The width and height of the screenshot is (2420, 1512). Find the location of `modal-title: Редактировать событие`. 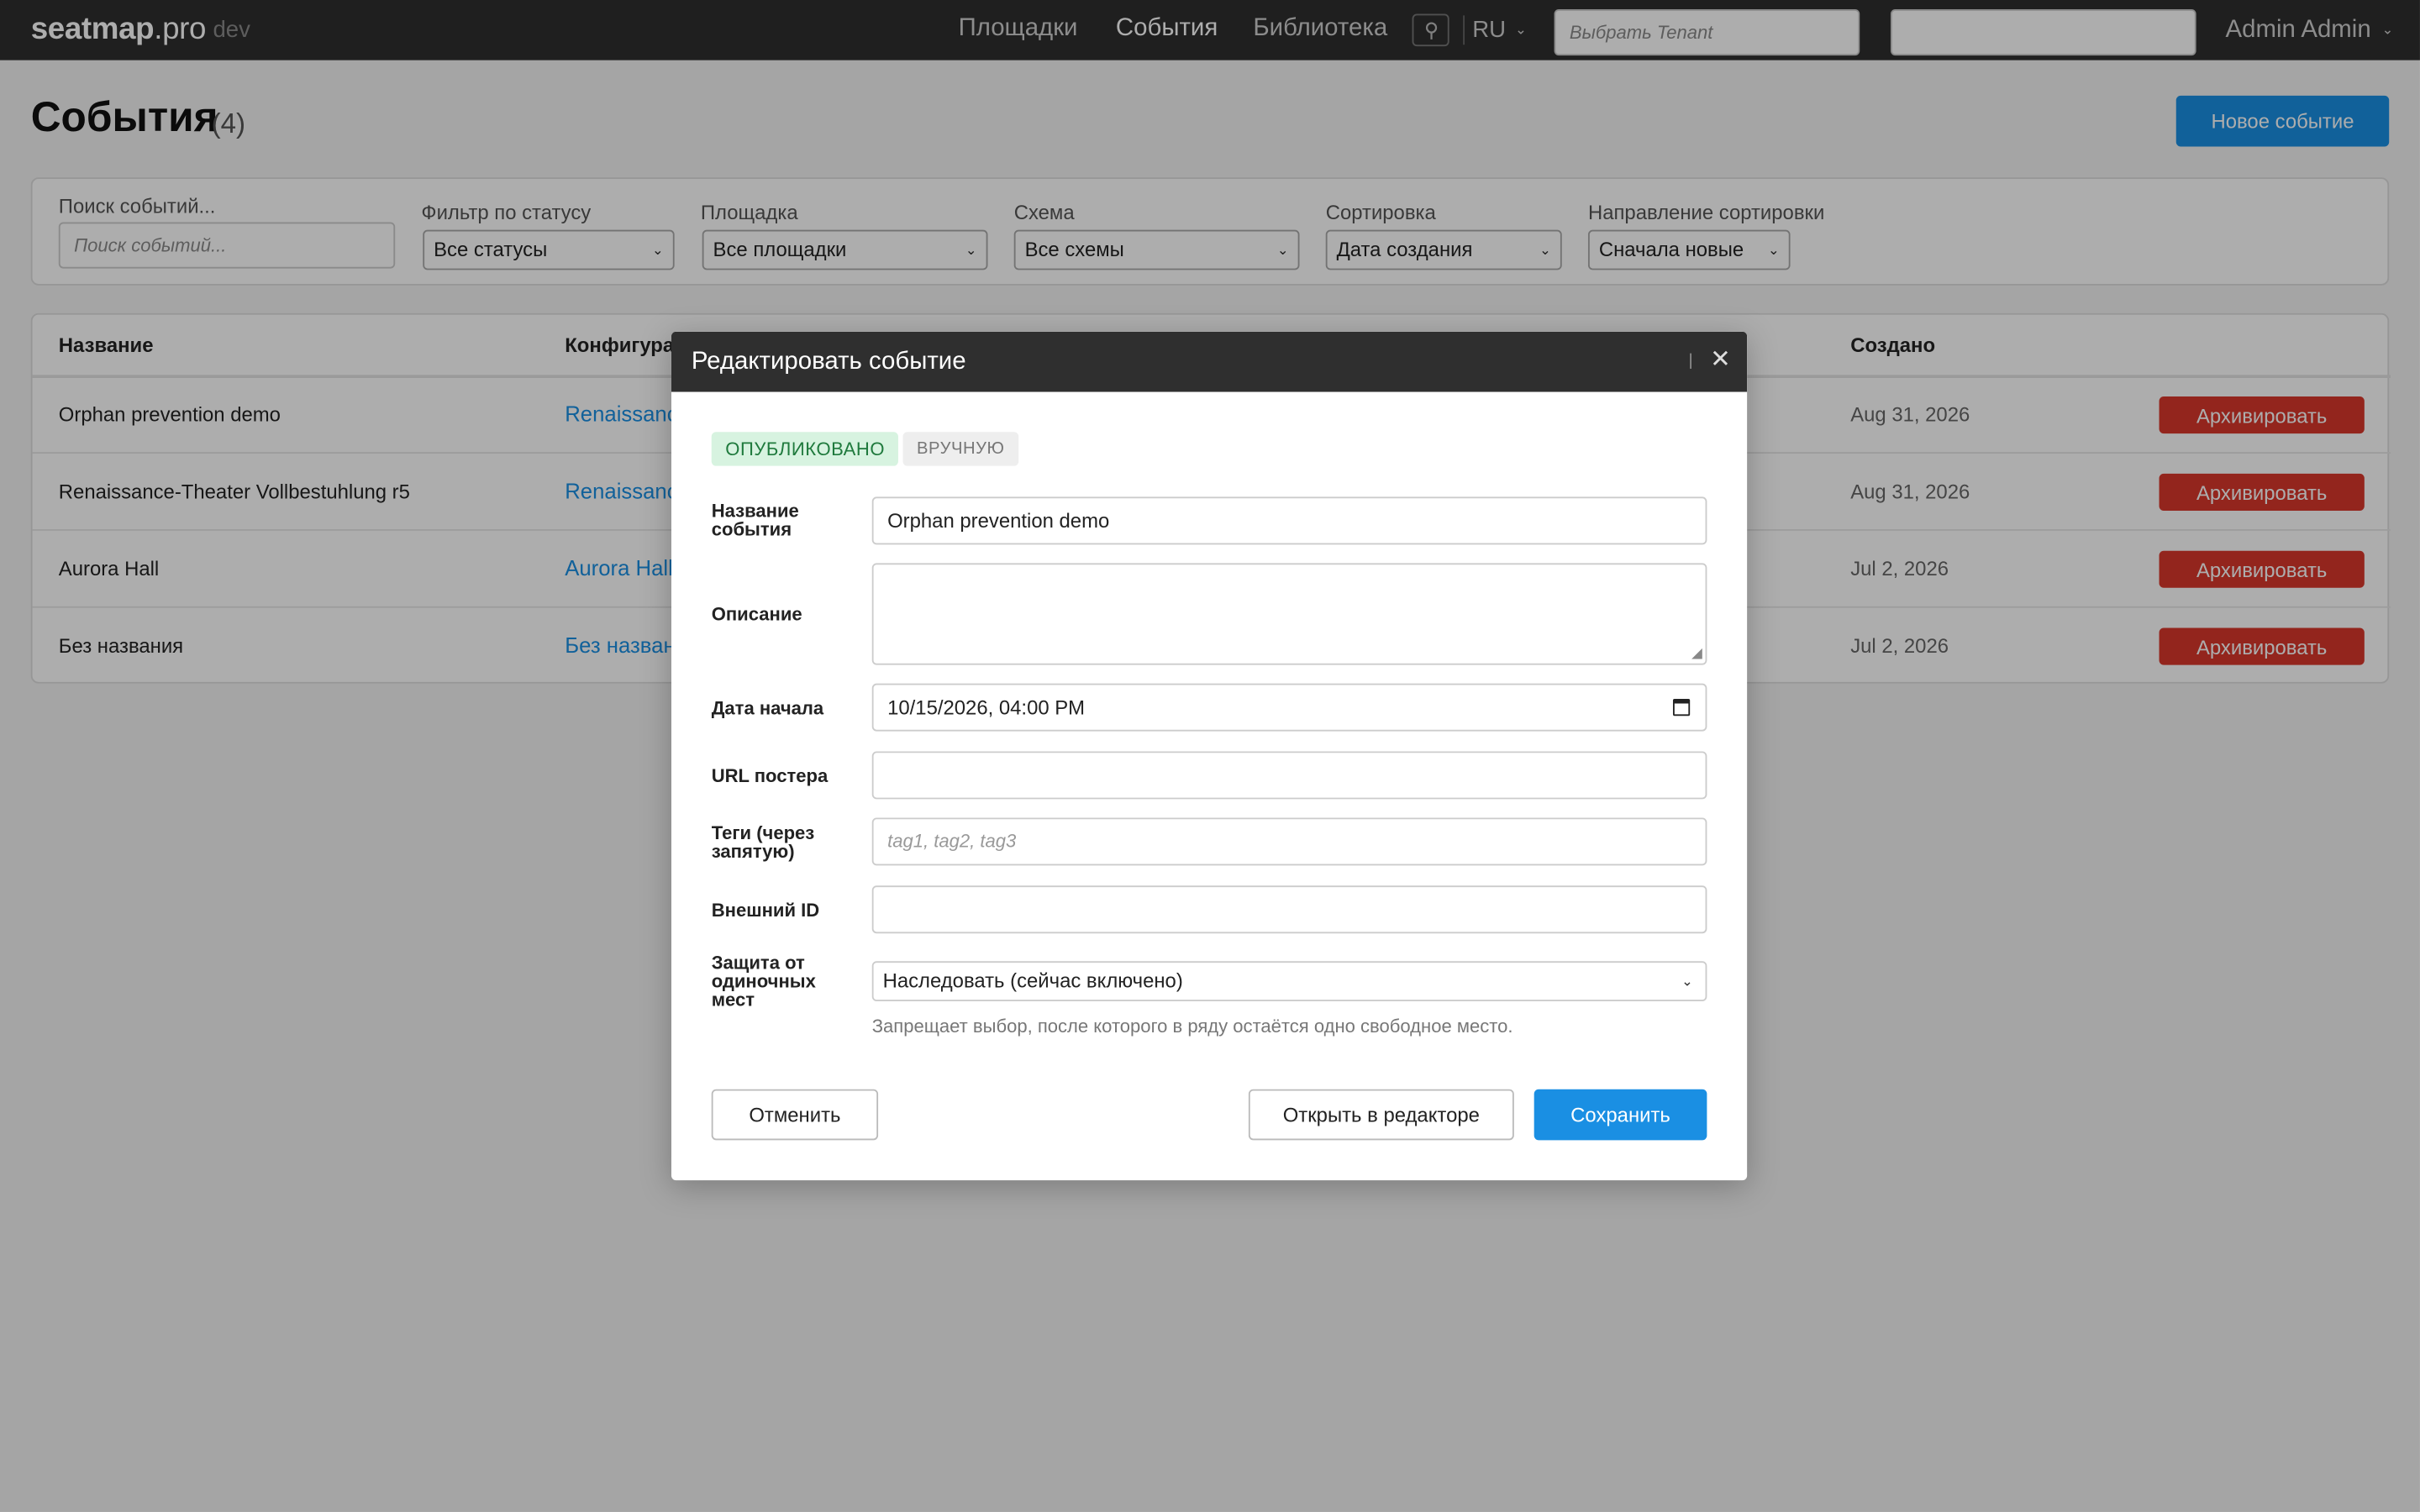

modal-title: Редактировать событие is located at coordinates (828, 362).